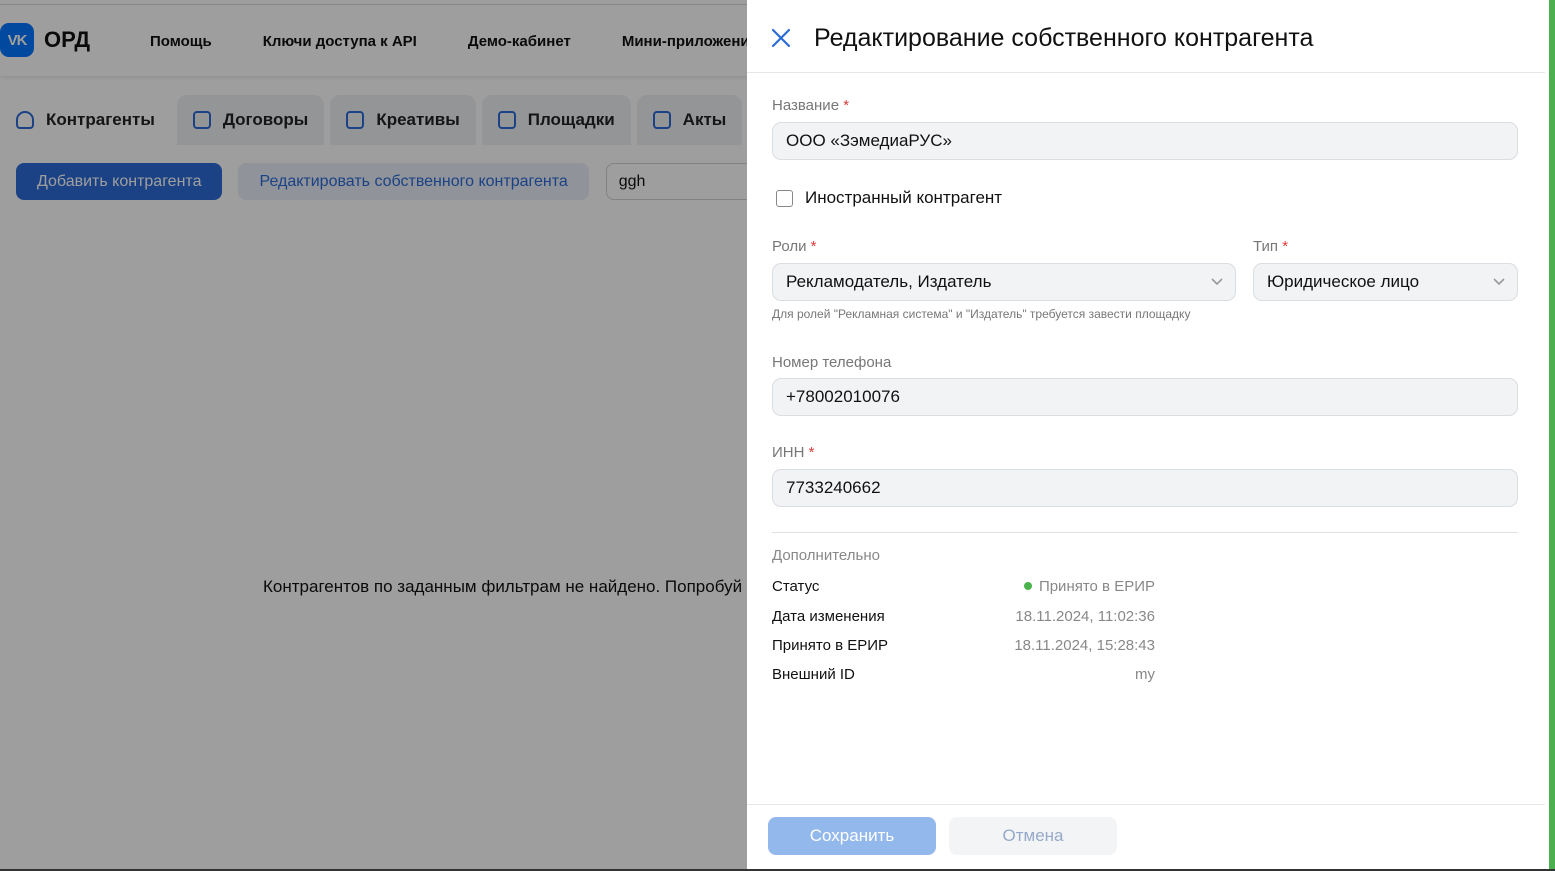  Describe the element at coordinates (1145, 397) in the screenshot. I see `phone-field: +78002010076` at that location.